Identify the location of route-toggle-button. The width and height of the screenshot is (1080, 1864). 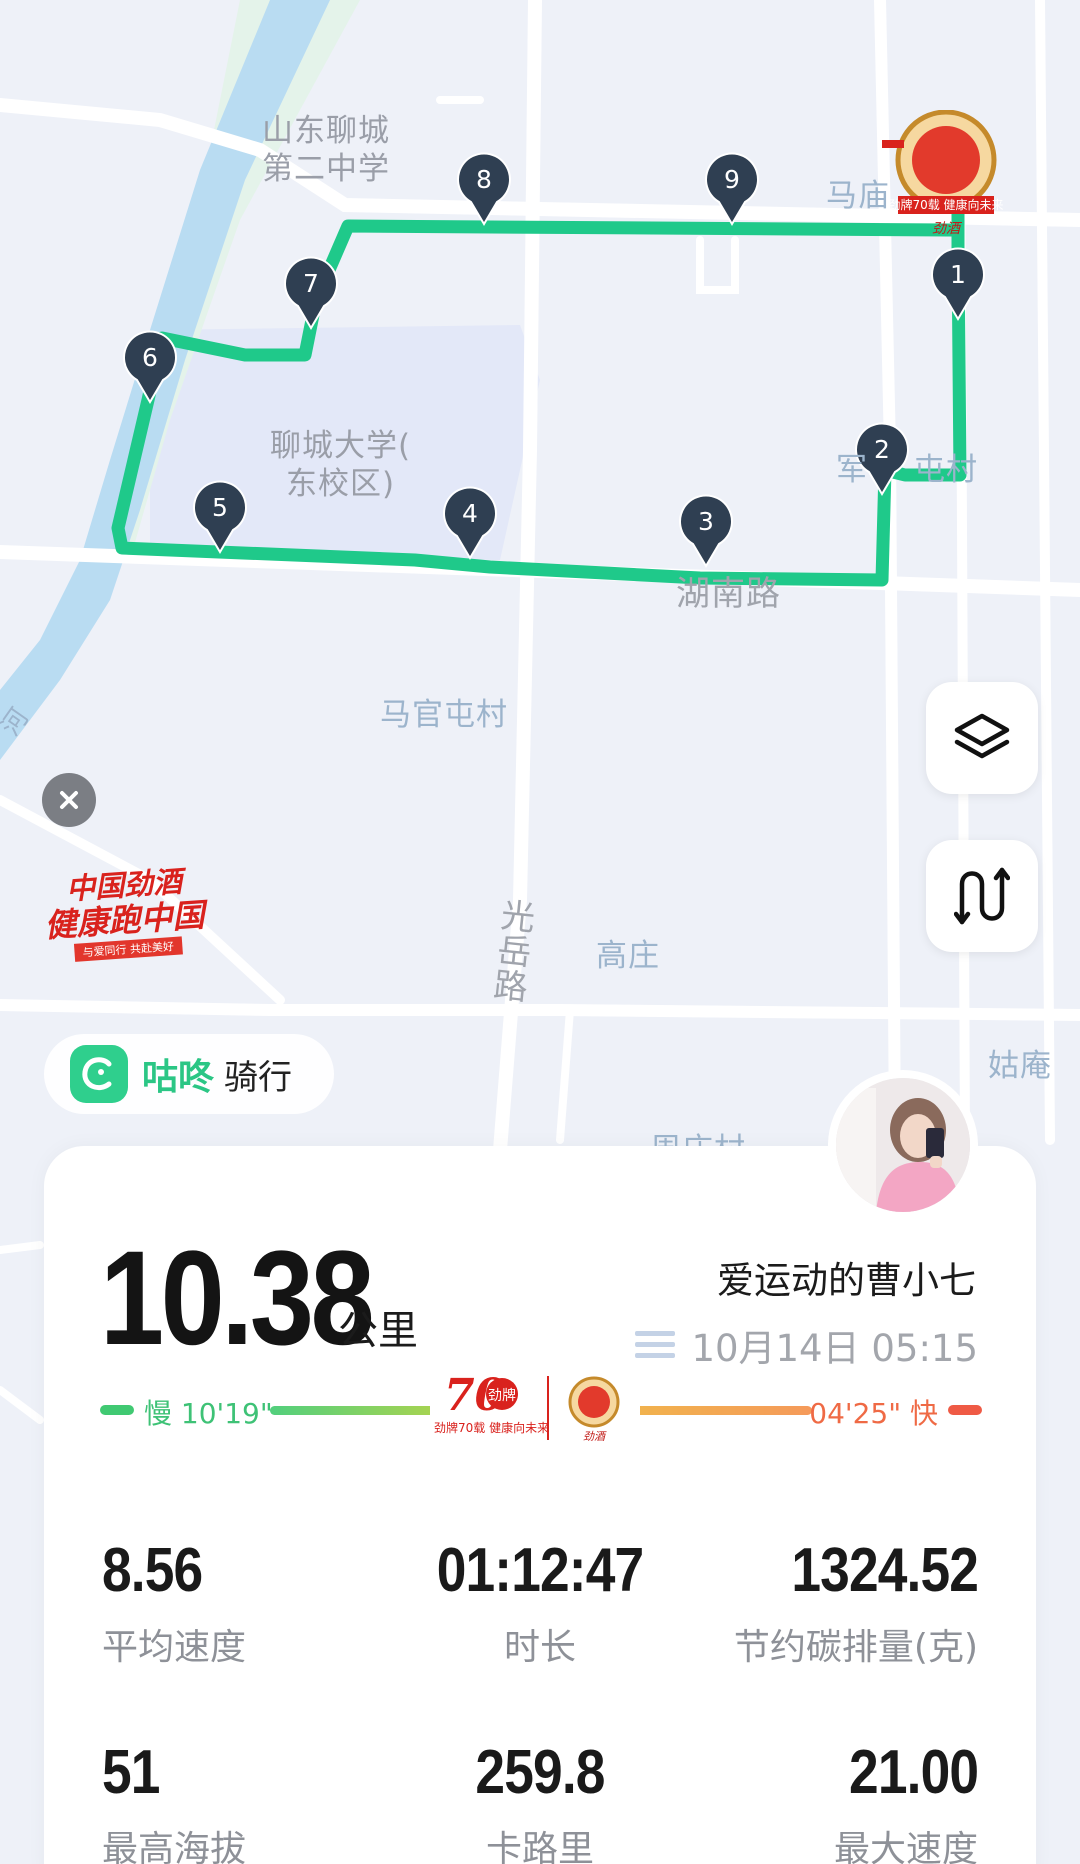
(982, 896).